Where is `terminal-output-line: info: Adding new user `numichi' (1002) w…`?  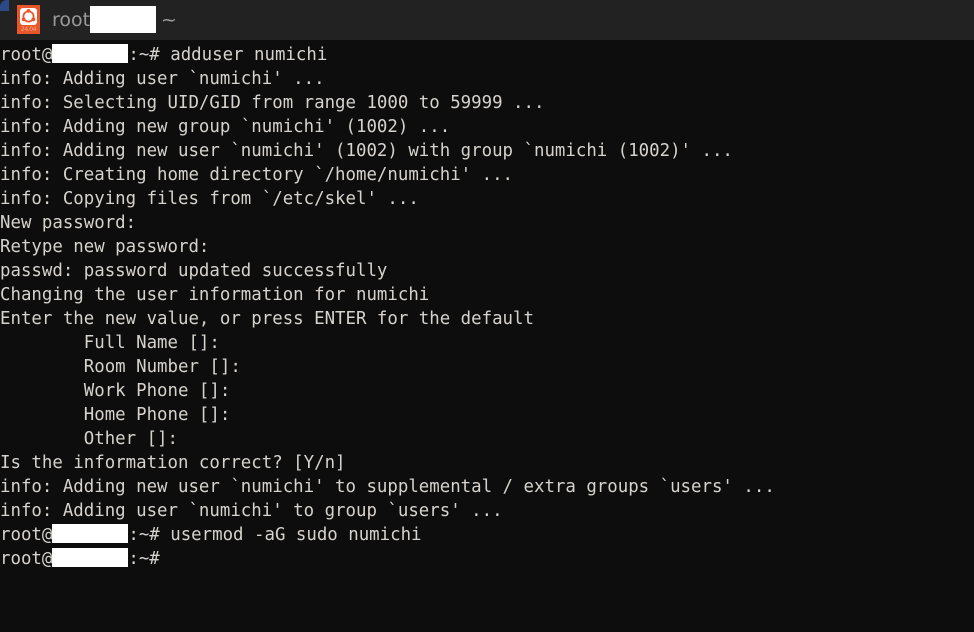
terminal-output-line: info: Adding new user `numichi' (1002) w… is located at coordinates (366, 151).